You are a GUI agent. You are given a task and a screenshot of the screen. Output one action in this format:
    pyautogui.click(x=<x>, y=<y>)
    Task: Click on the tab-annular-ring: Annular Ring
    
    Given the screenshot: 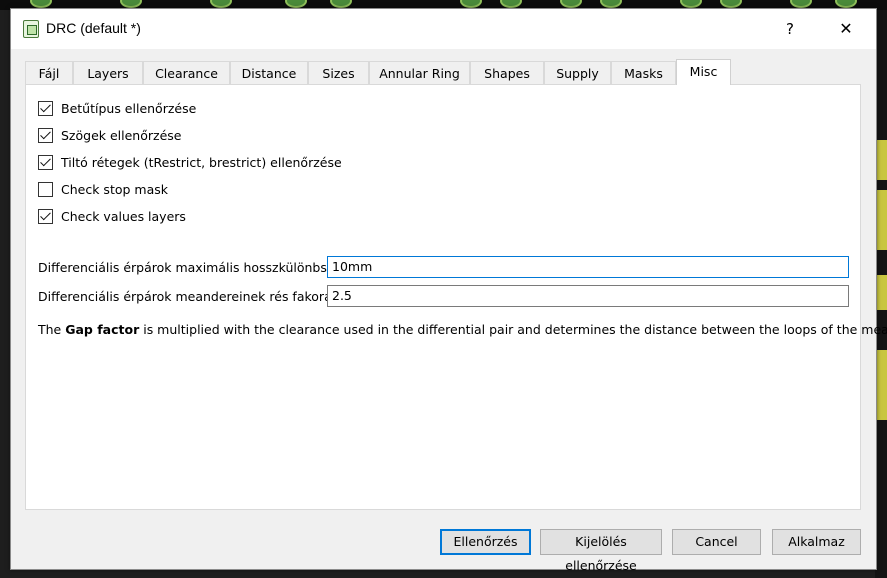 What is the action you would take?
    pyautogui.click(x=419, y=72)
    